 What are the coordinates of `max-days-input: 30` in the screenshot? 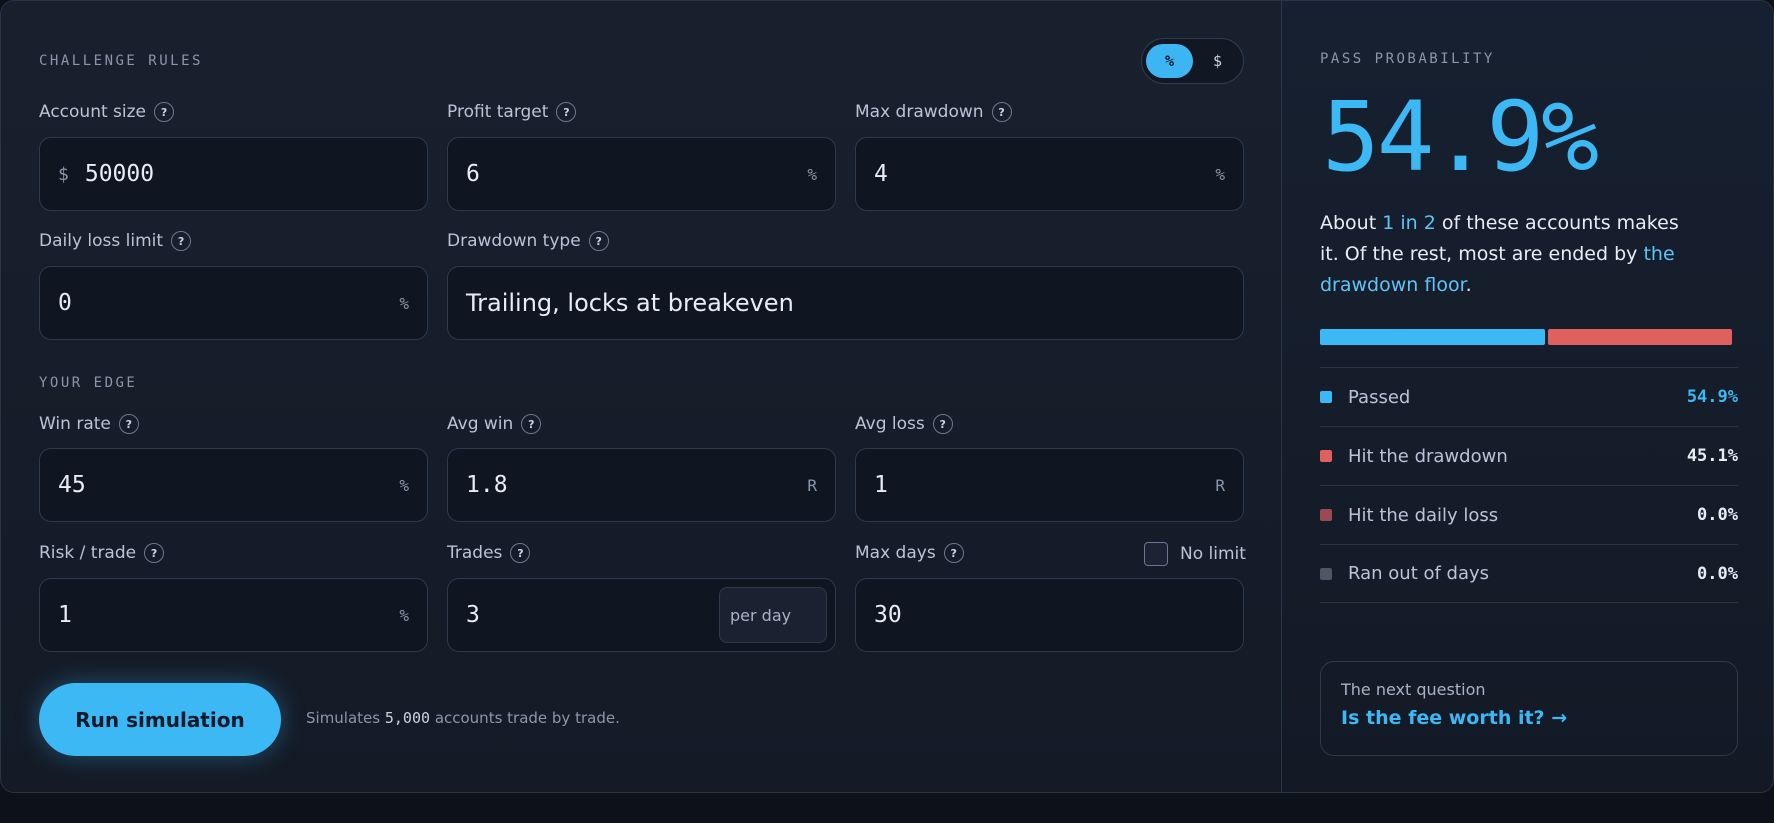 It's located at (1049, 615).